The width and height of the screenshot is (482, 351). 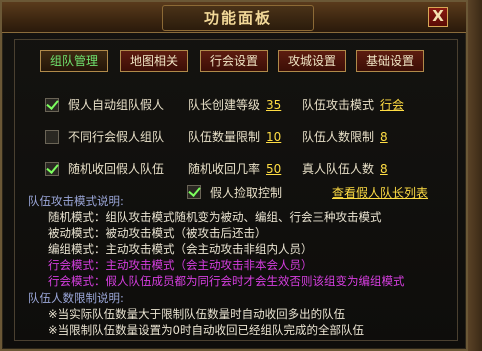 I want to click on title-bar: 功能面板 X, so click(x=234, y=17).